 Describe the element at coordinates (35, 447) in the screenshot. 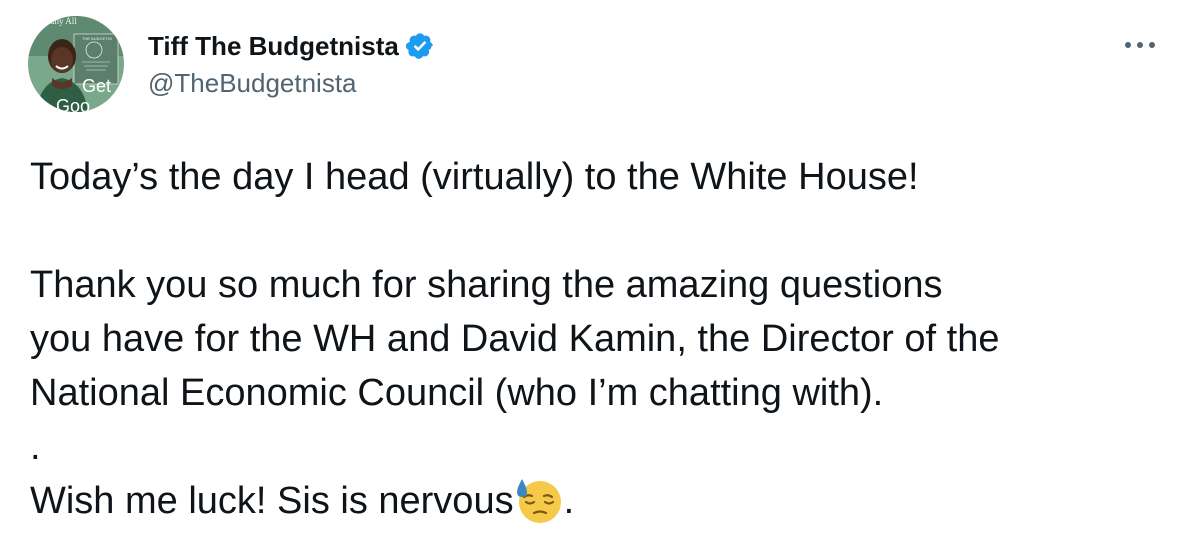

I see `tweet-line-5: .` at that location.